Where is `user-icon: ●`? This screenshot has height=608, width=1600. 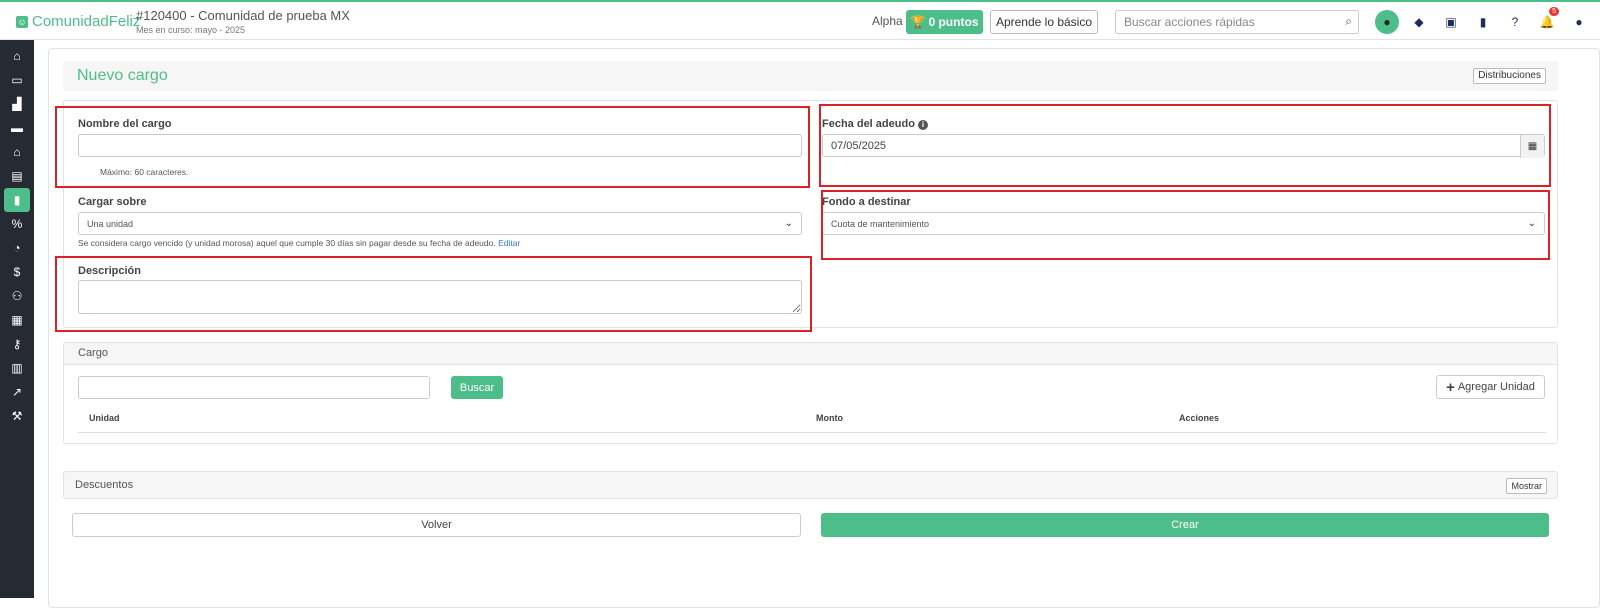
user-icon: ● is located at coordinates (1579, 22).